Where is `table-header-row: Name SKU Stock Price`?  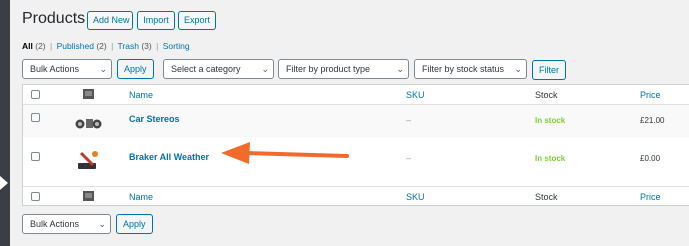
table-header-row: Name SKU Stock Price is located at coordinates (356, 95).